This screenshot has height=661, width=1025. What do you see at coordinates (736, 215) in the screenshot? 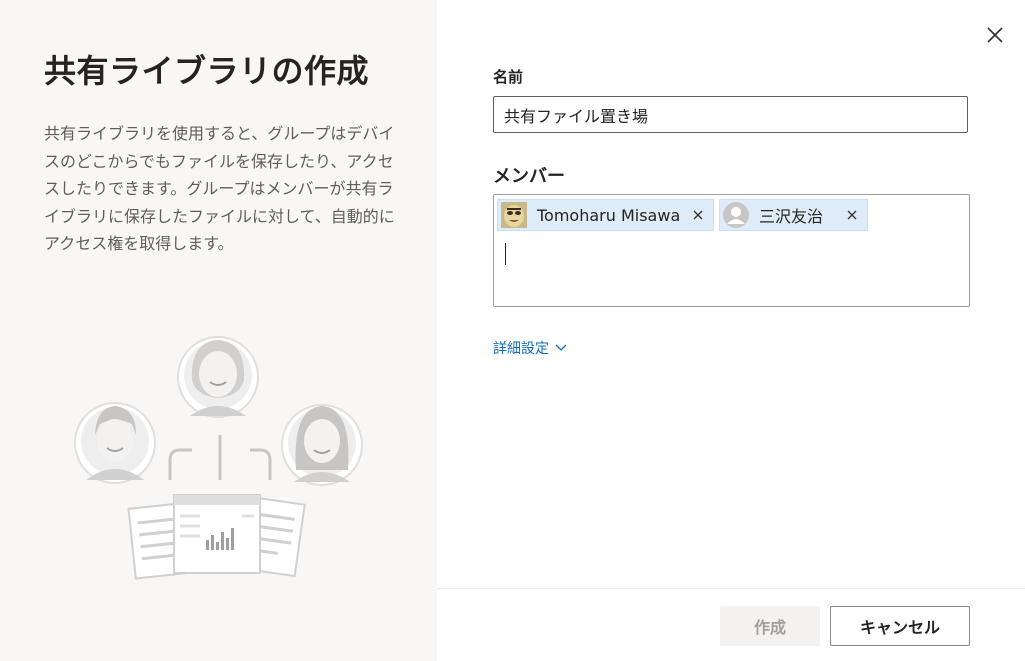
I see `default-person-avatar` at bounding box center [736, 215].